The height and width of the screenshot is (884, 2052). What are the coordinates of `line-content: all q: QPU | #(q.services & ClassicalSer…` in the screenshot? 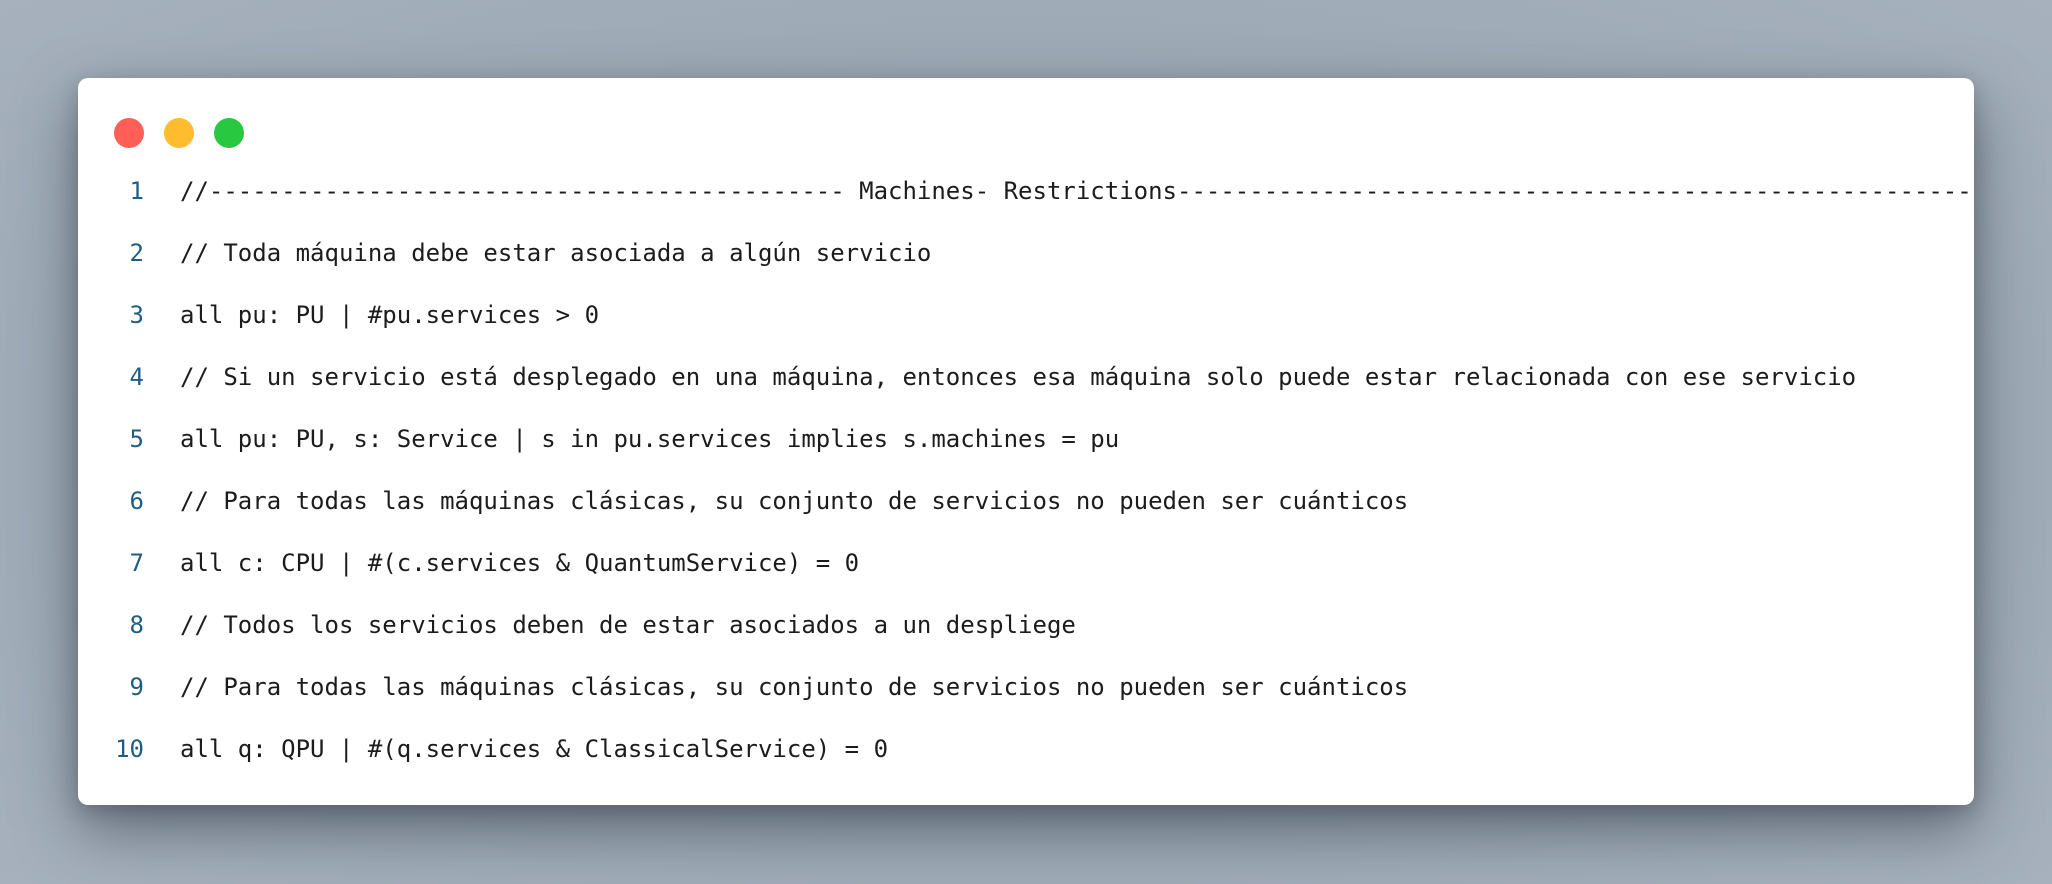 It's located at (534, 749).